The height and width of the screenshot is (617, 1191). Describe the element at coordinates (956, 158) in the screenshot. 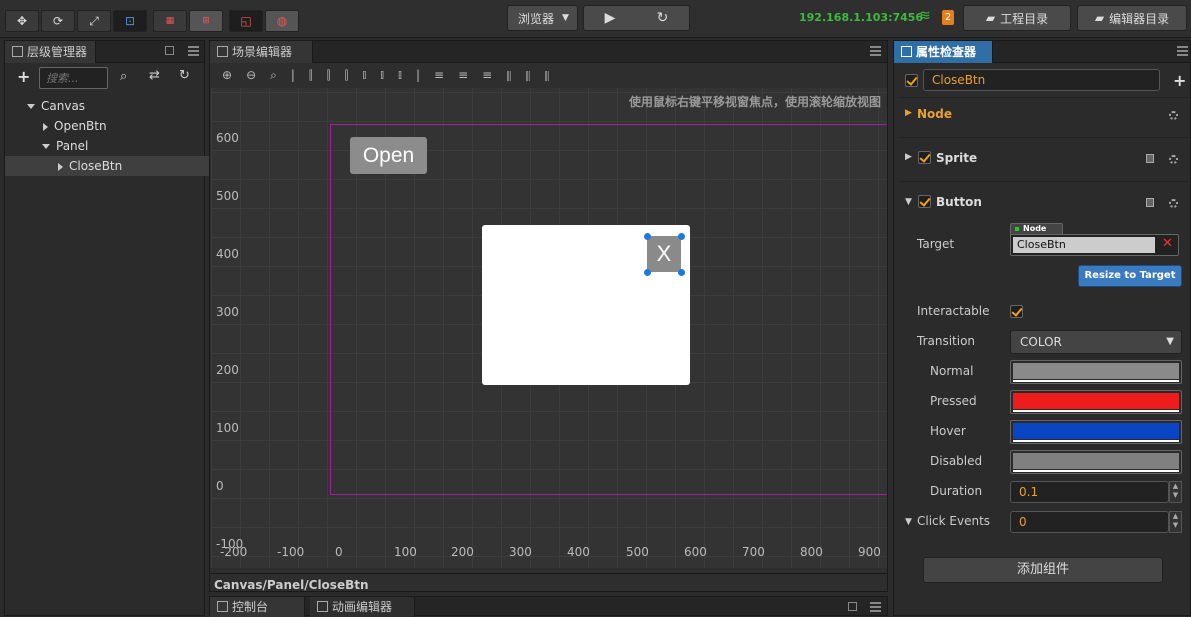

I see `section-sprite-title: Sprite` at that location.